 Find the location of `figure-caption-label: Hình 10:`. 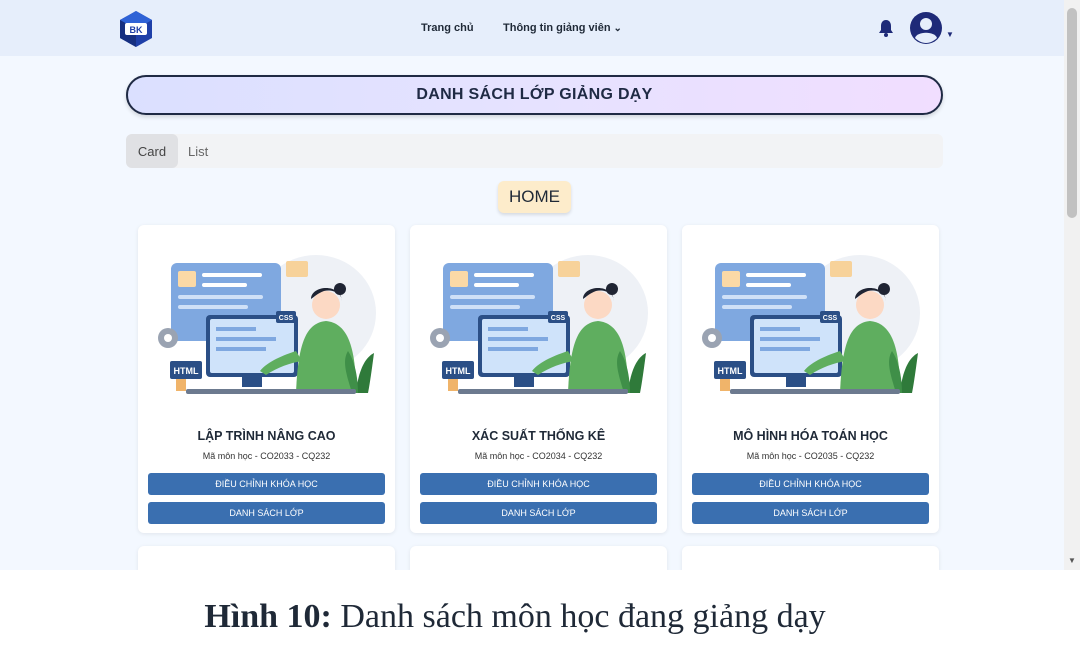

figure-caption-label: Hình 10: is located at coordinates (268, 616).